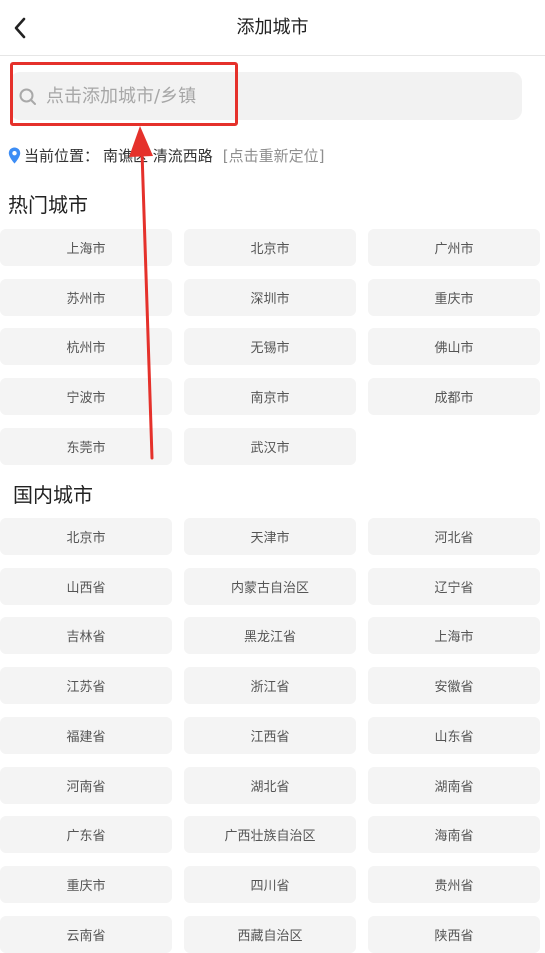  I want to click on domestic-city-button: 黑龙江省, so click(270, 636).